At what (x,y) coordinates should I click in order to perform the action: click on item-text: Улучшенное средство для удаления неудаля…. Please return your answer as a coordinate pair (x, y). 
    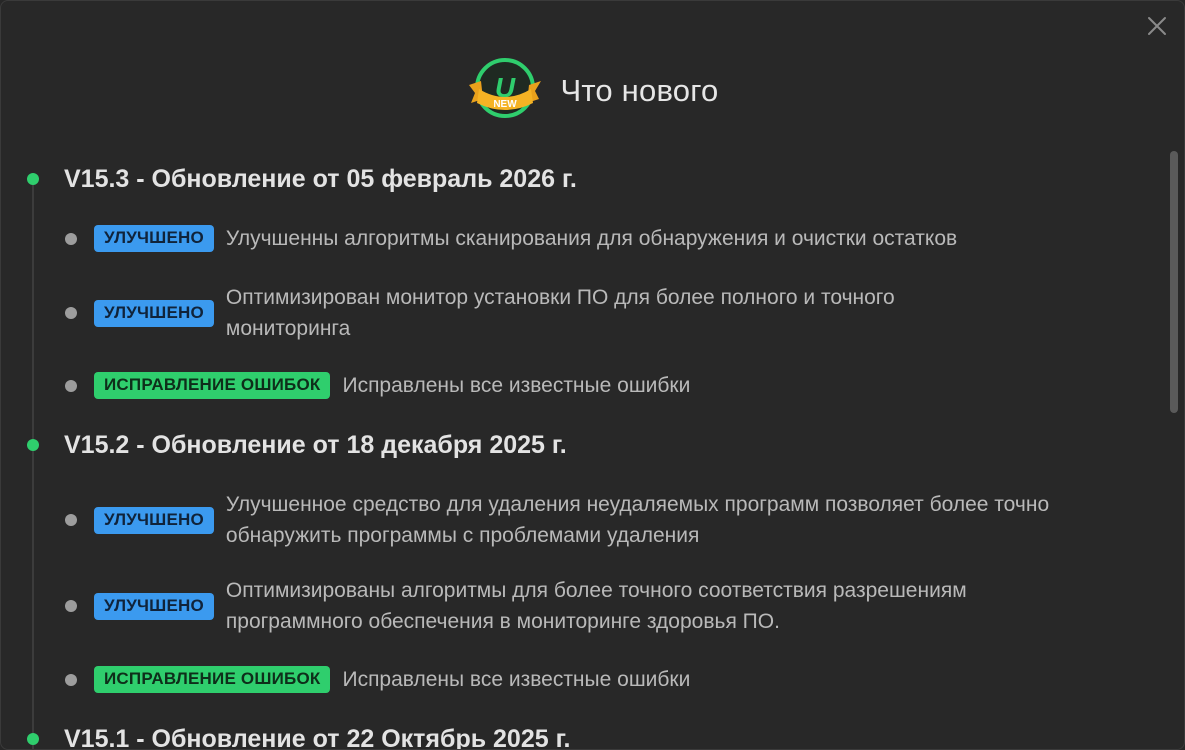
    Looking at the image, I should click on (637, 520).